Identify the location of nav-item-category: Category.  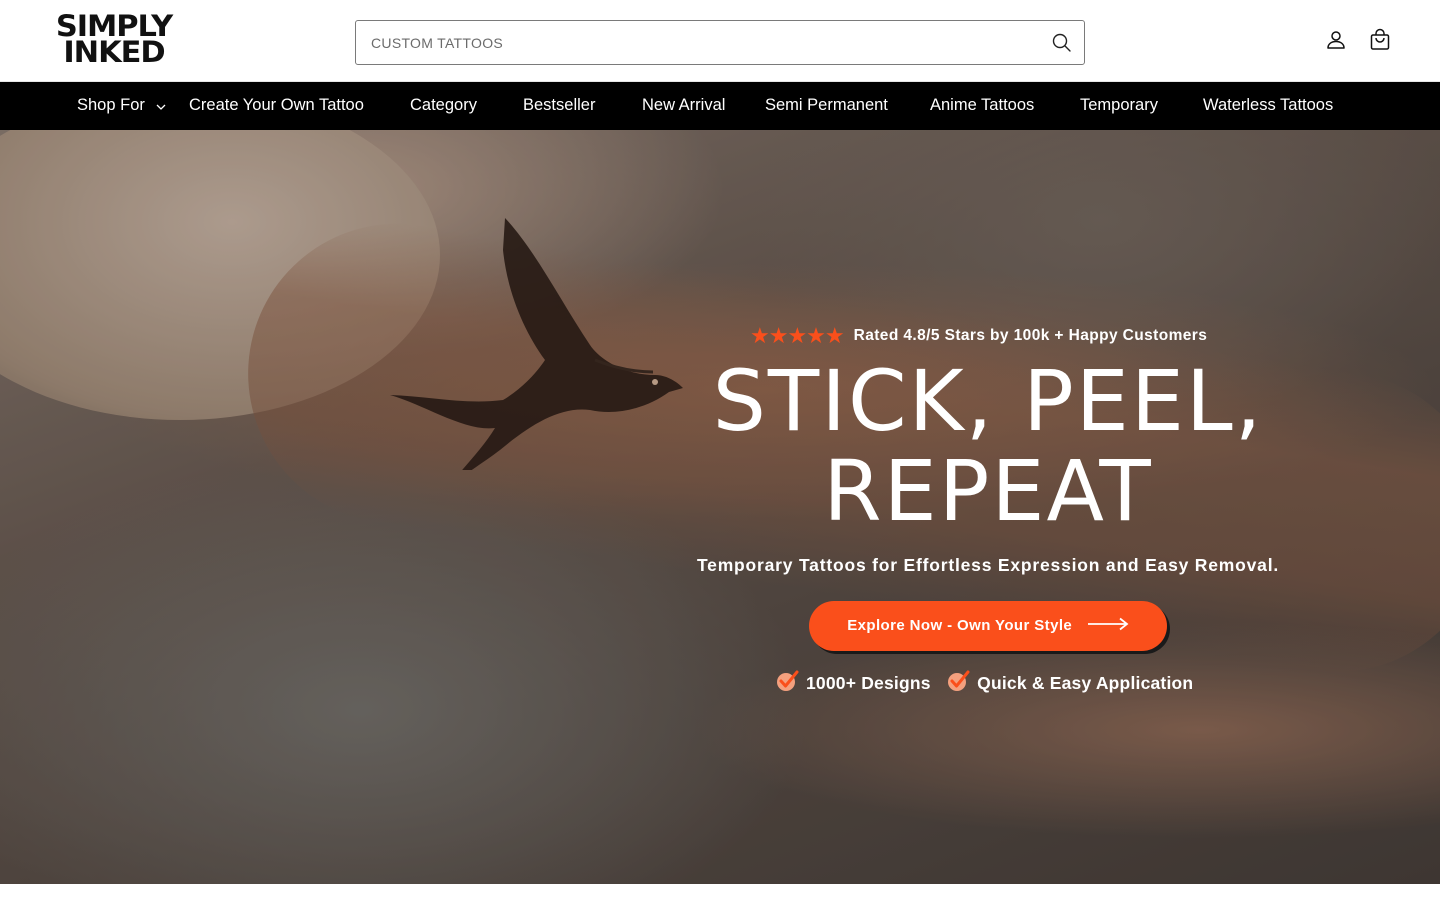
(443, 106).